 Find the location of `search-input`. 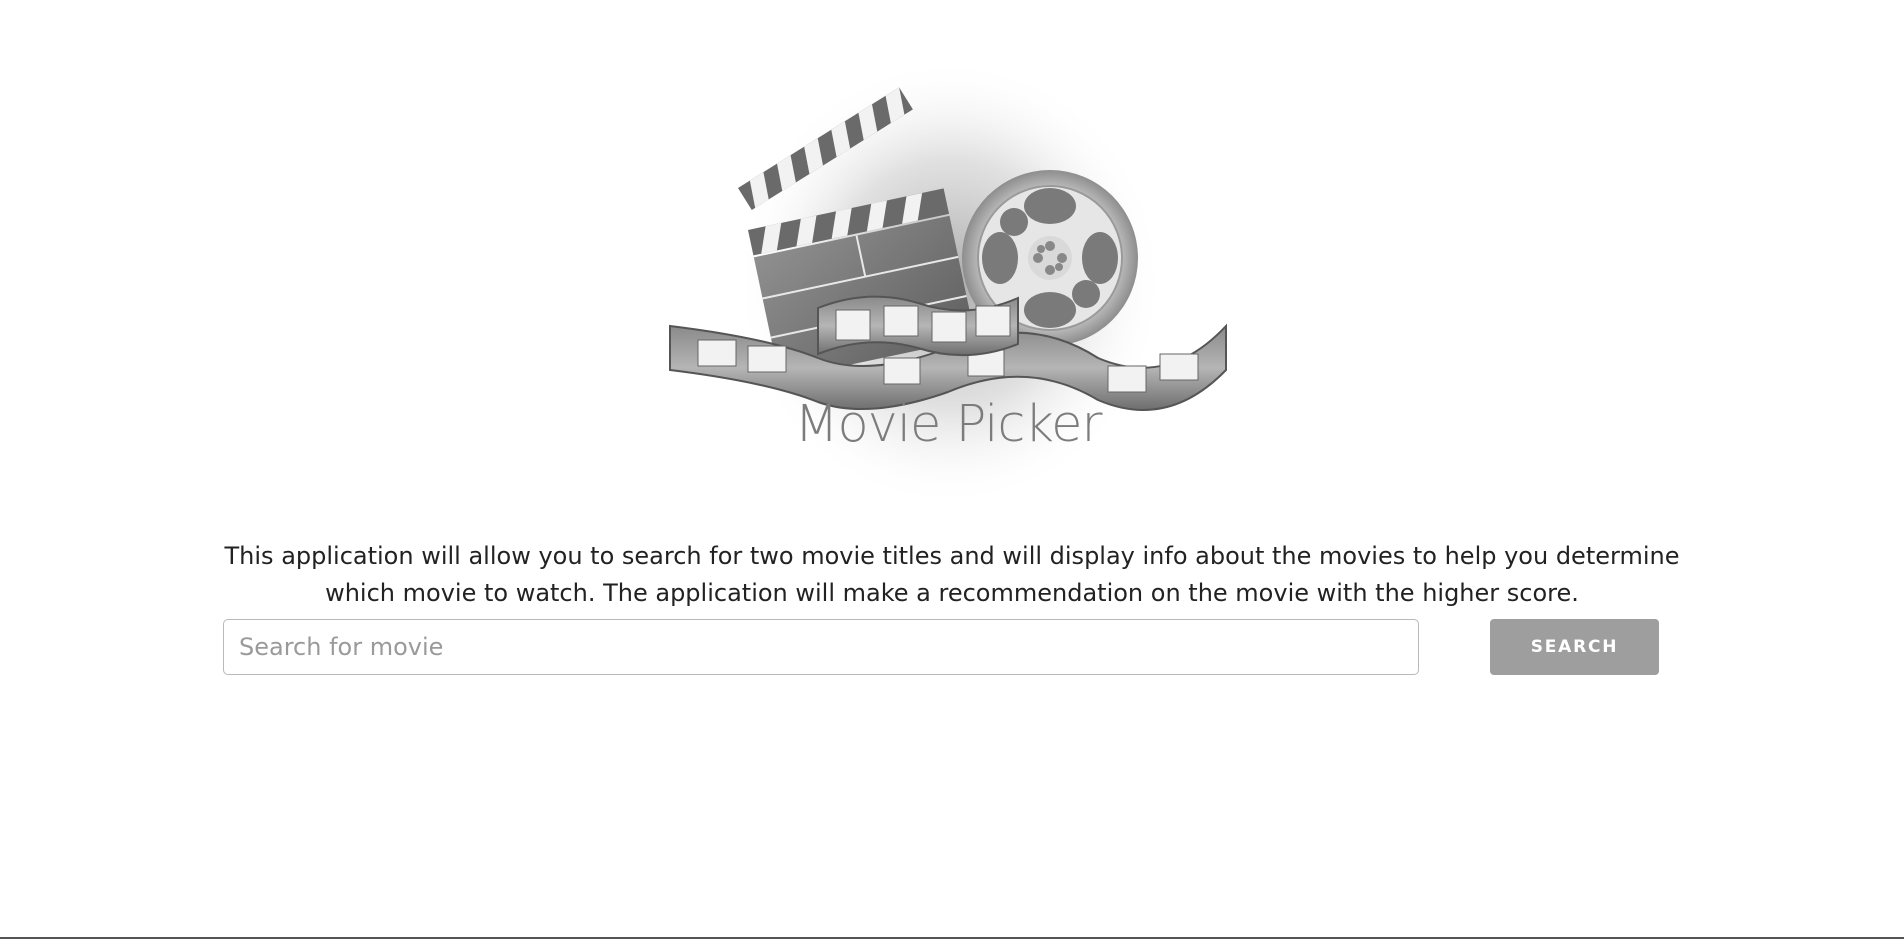

search-input is located at coordinates (821, 647).